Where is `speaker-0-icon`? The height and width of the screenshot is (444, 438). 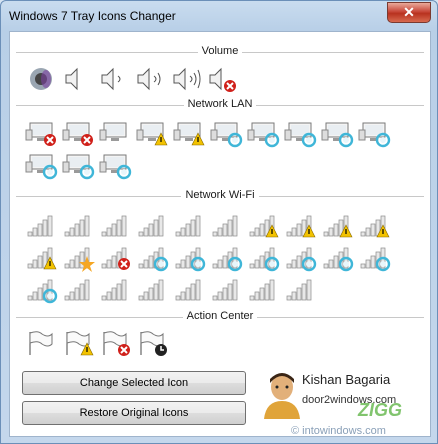 speaker-0-icon is located at coordinates (77, 79).